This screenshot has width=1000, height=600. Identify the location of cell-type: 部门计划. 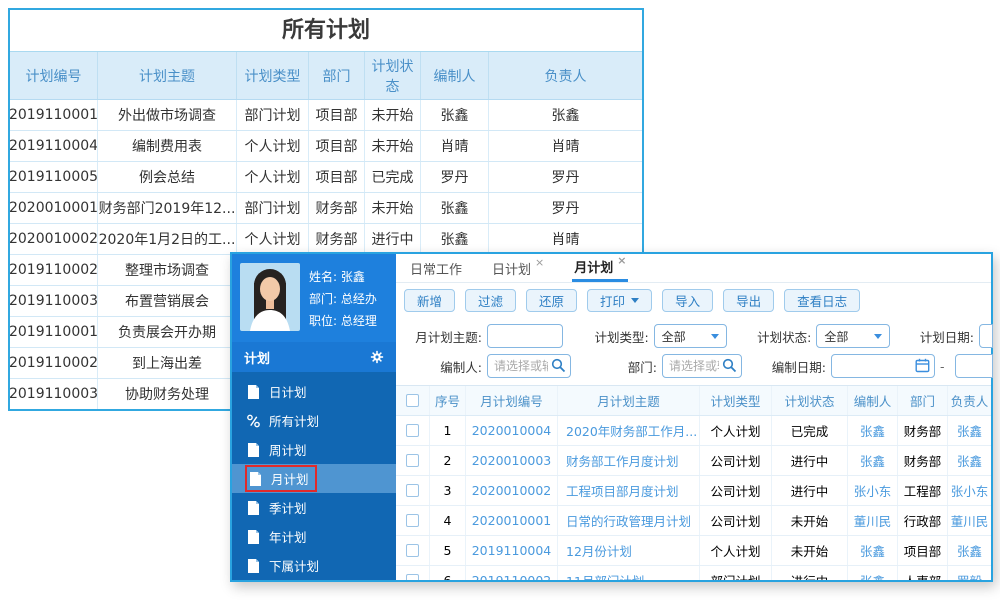
(273, 208).